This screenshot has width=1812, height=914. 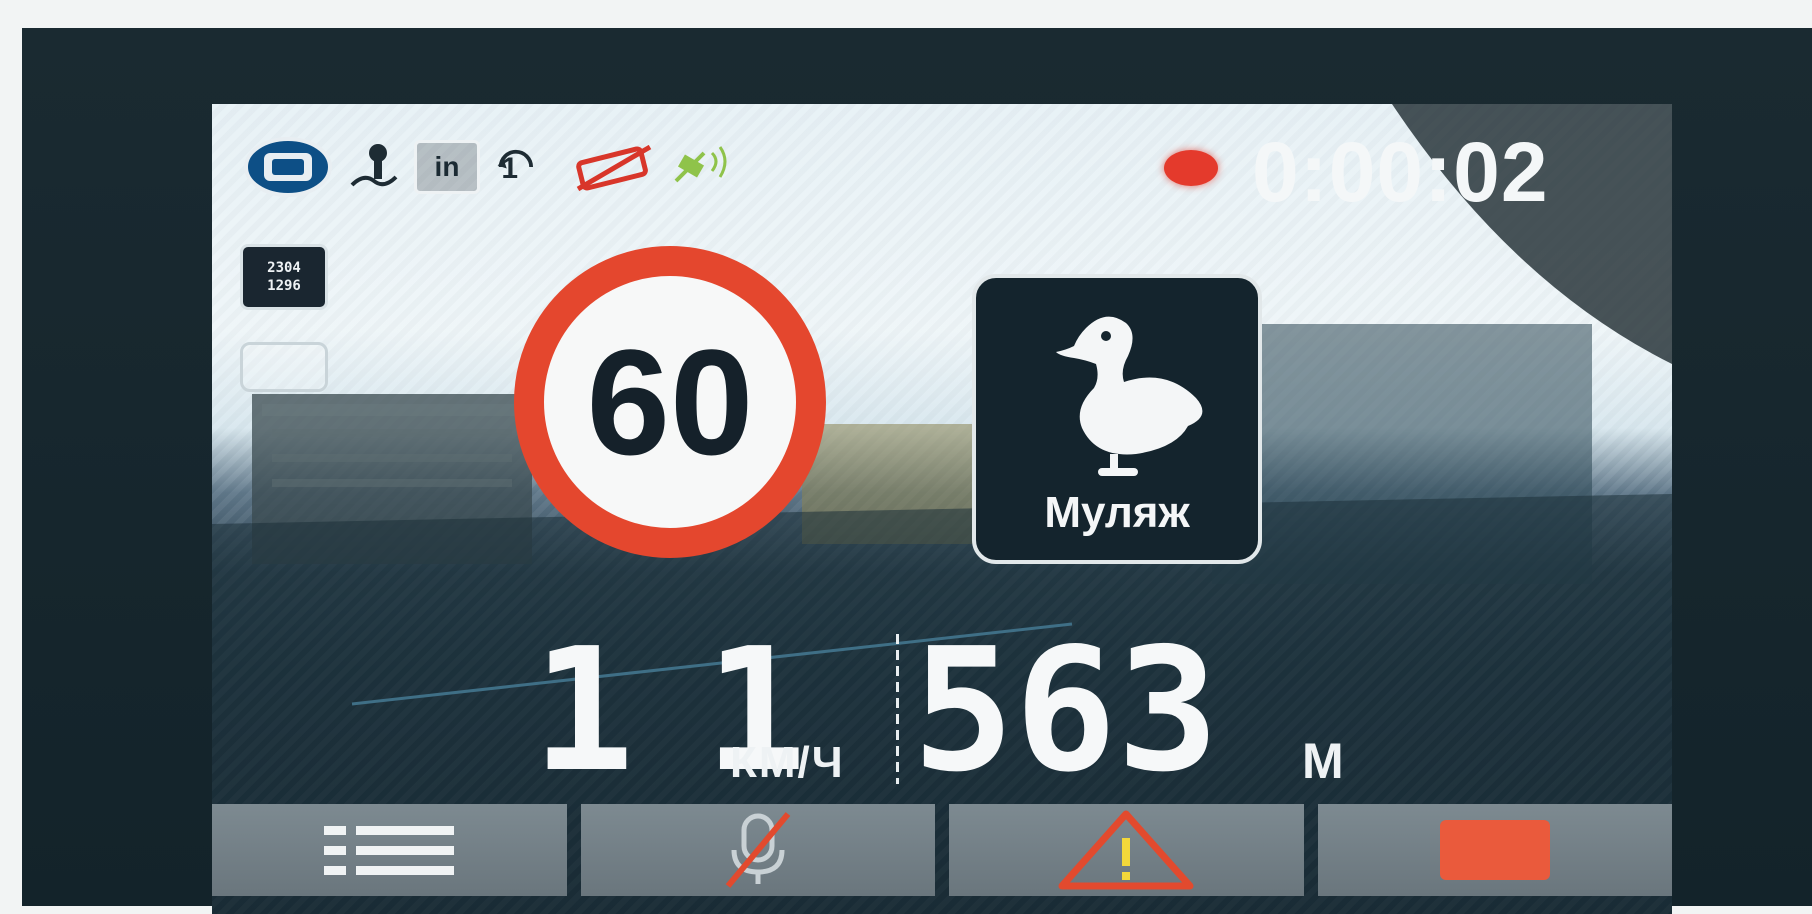 I want to click on resolution-badge: 2304 1296, so click(x=284, y=277).